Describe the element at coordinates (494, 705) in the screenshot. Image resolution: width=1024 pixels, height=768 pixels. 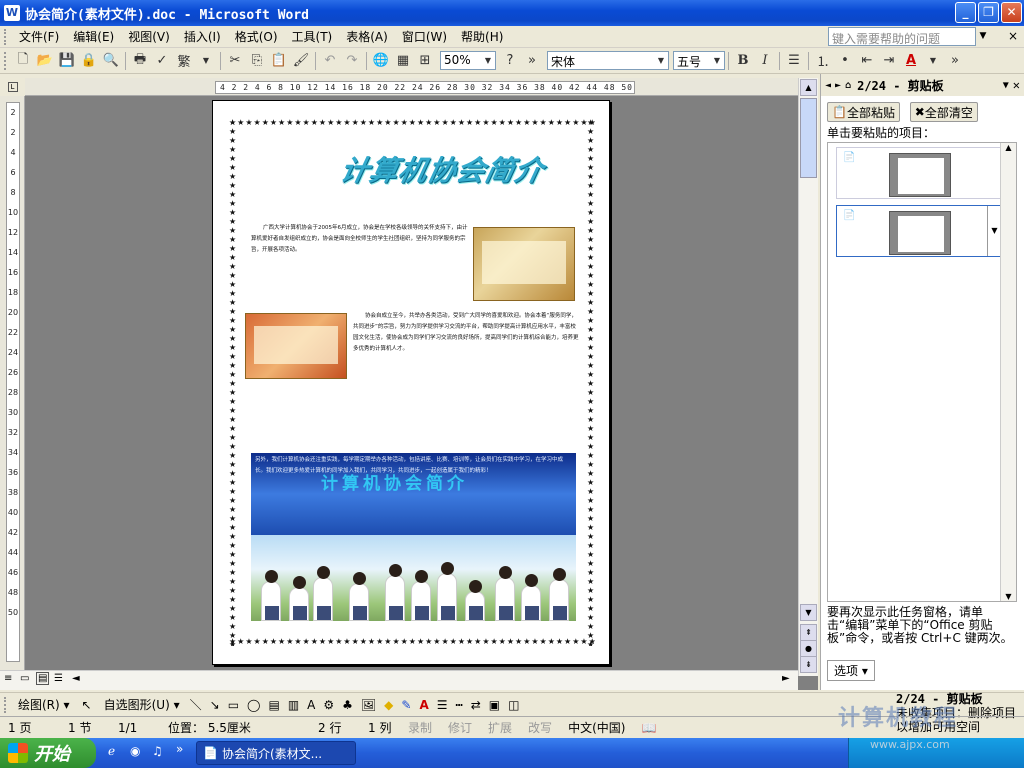
I see `shadow-style-icon: ▣` at that location.